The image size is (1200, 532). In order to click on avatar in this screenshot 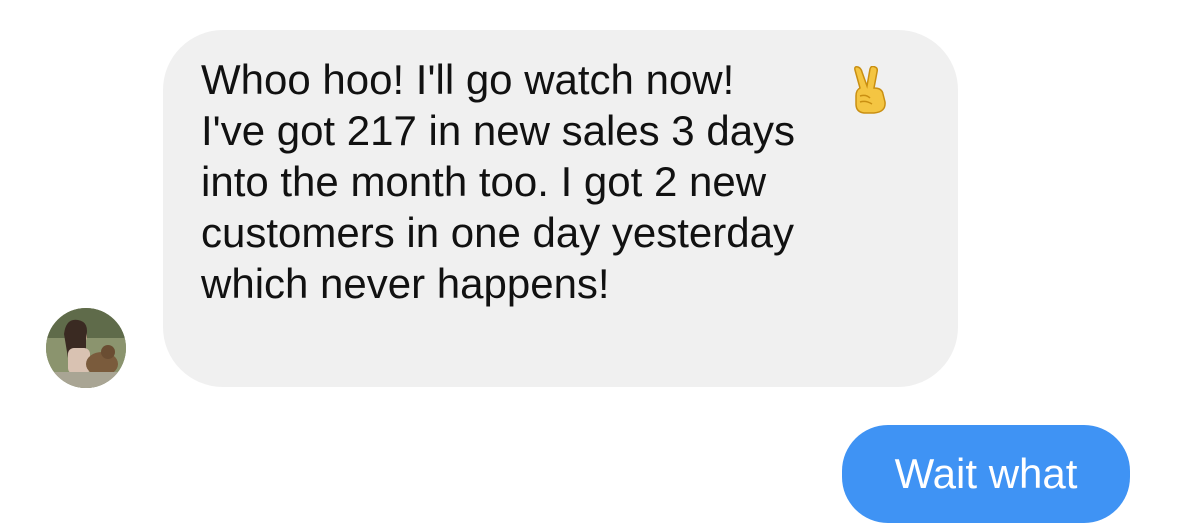, I will do `click(86, 348)`.